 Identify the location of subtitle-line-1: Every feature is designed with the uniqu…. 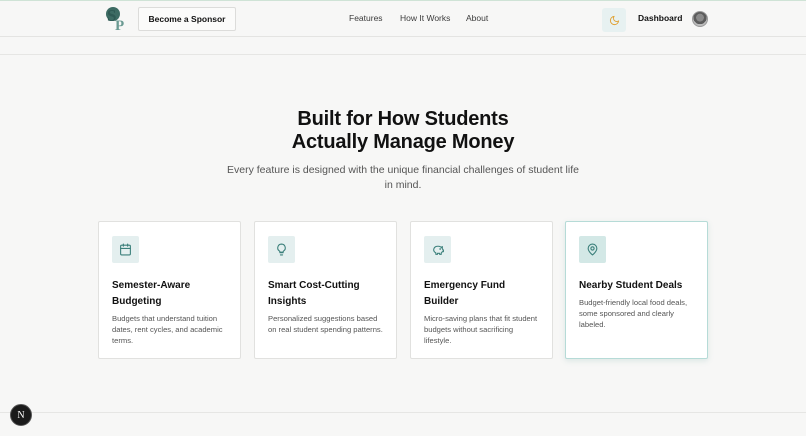
(403, 170).